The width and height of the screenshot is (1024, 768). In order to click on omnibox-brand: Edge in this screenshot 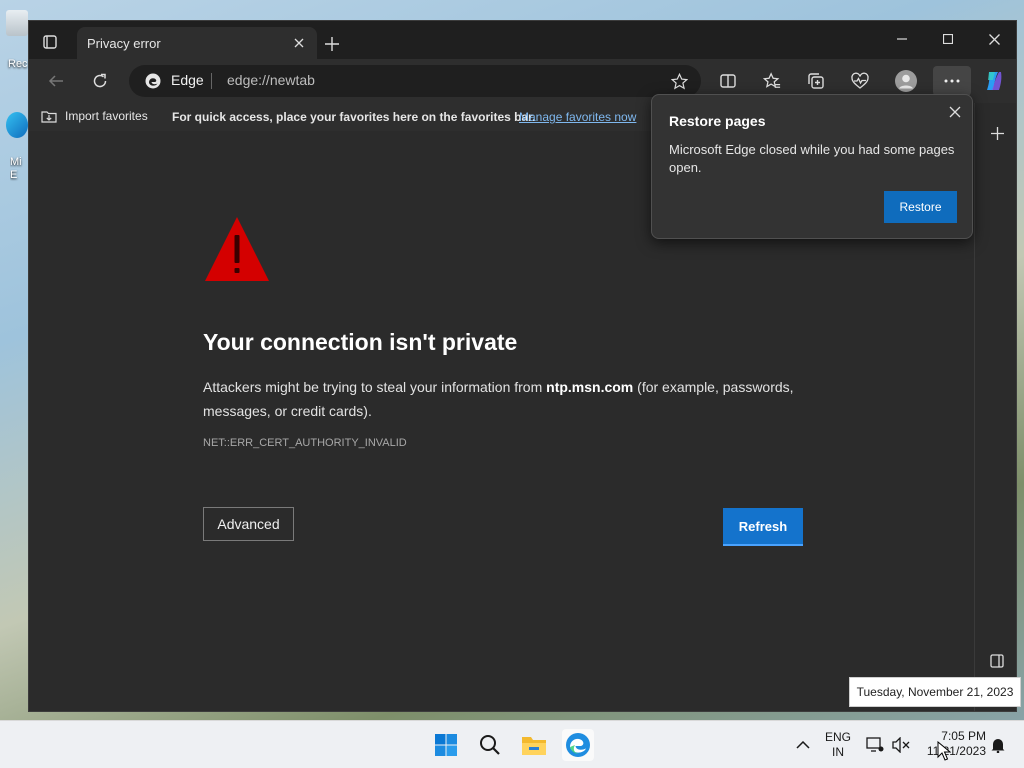, I will do `click(187, 80)`.